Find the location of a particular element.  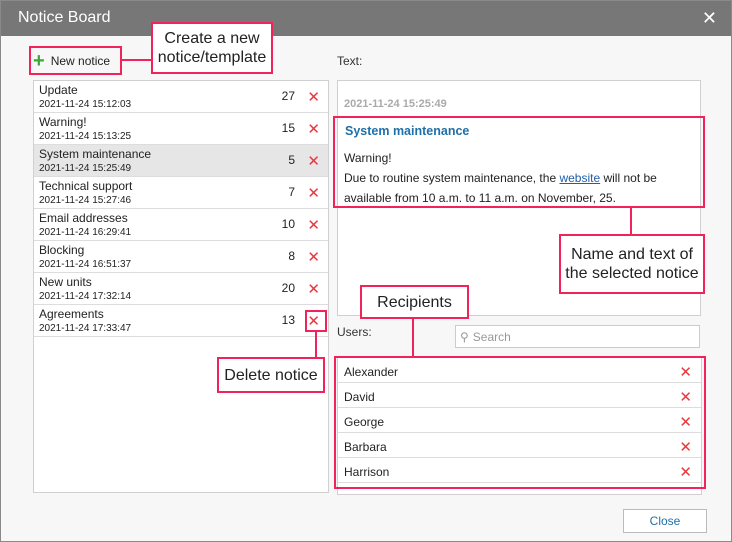

search-input: ⚲ Search is located at coordinates (577, 336).